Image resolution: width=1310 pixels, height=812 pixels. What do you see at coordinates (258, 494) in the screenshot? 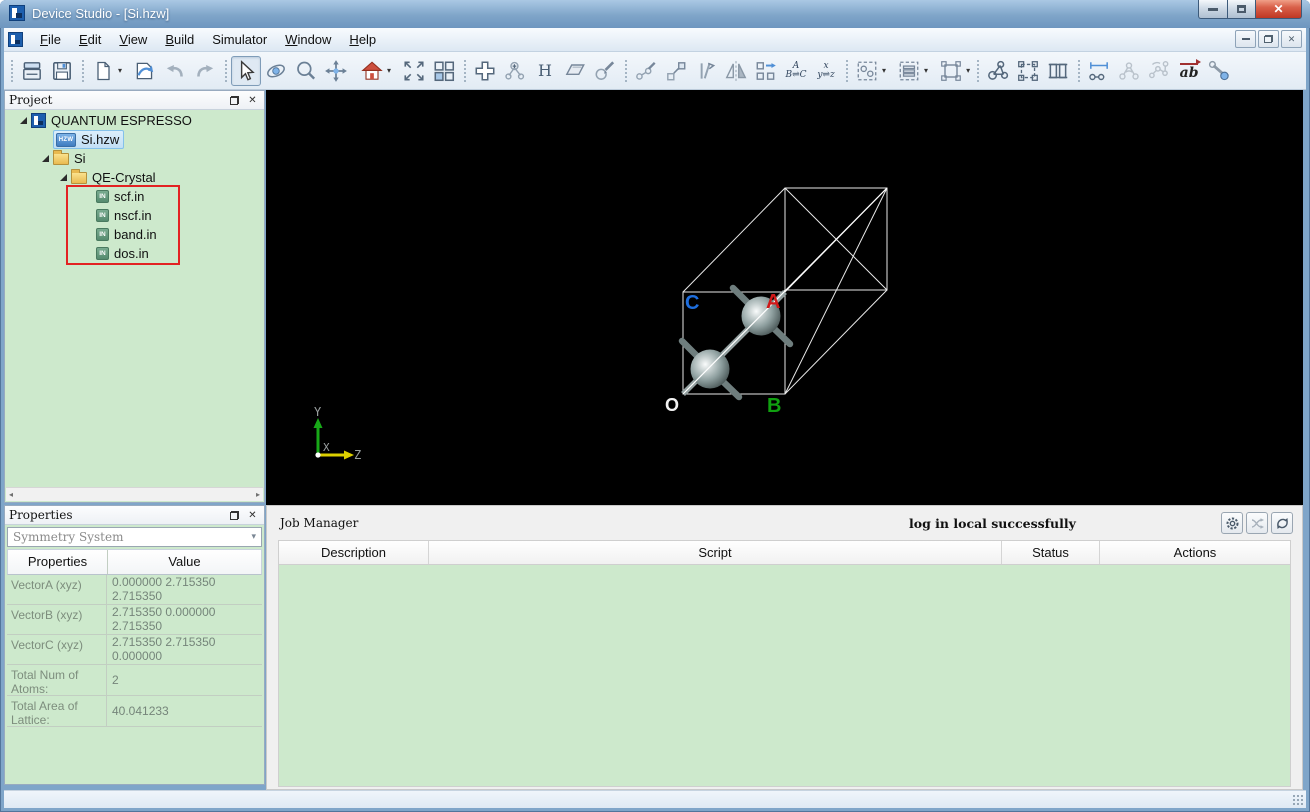
I see `scroll-right-arrow-icon: ▸` at bounding box center [258, 494].